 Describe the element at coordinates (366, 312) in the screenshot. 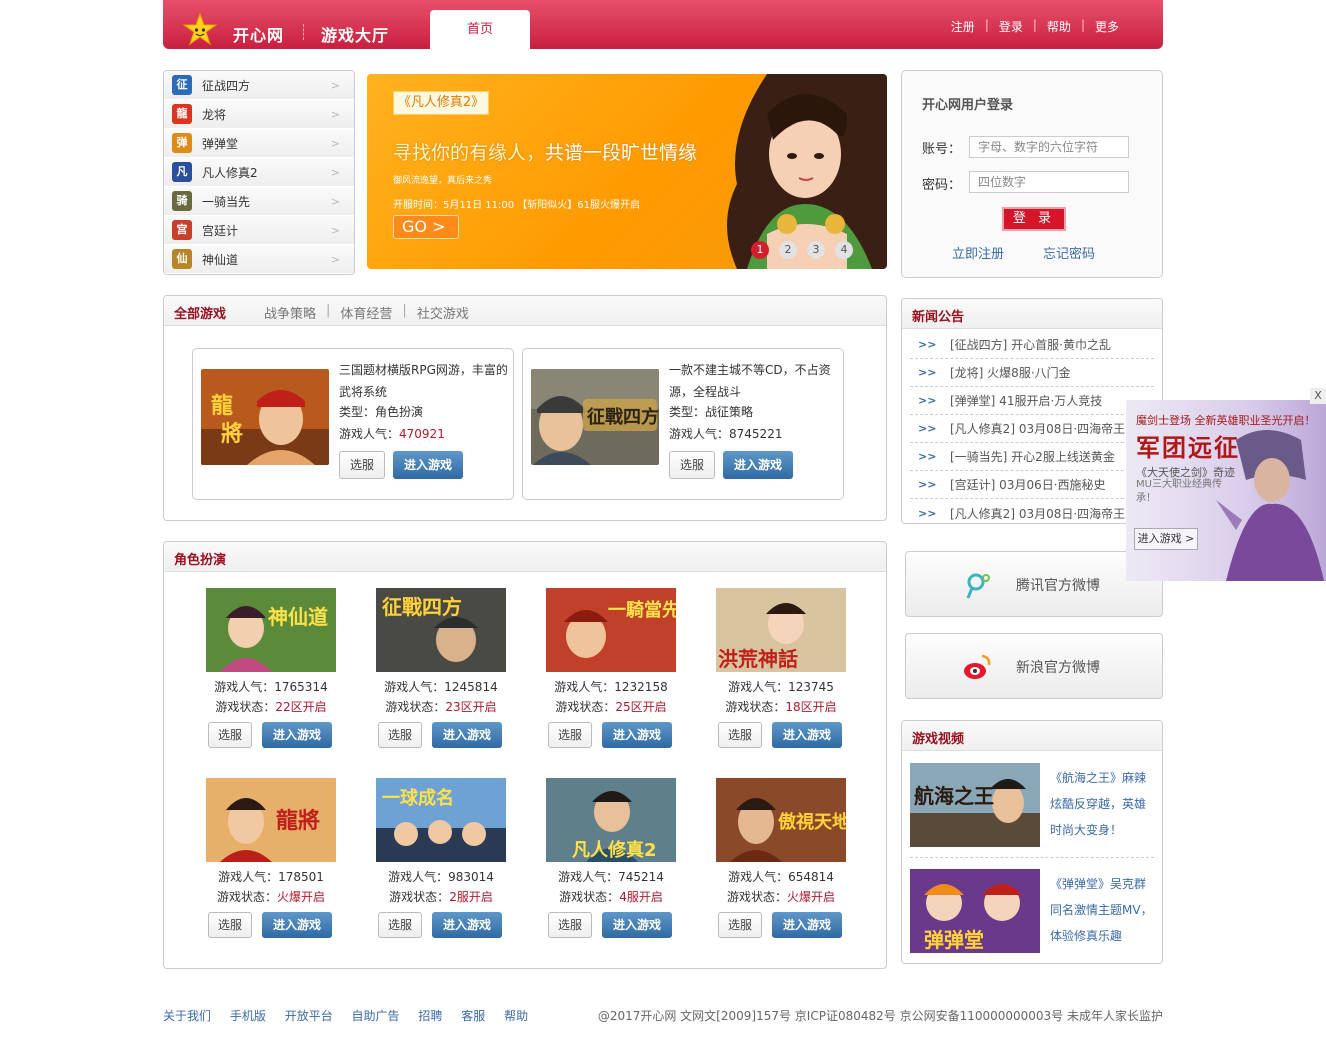

I see `tab-sports: 体育经营` at that location.